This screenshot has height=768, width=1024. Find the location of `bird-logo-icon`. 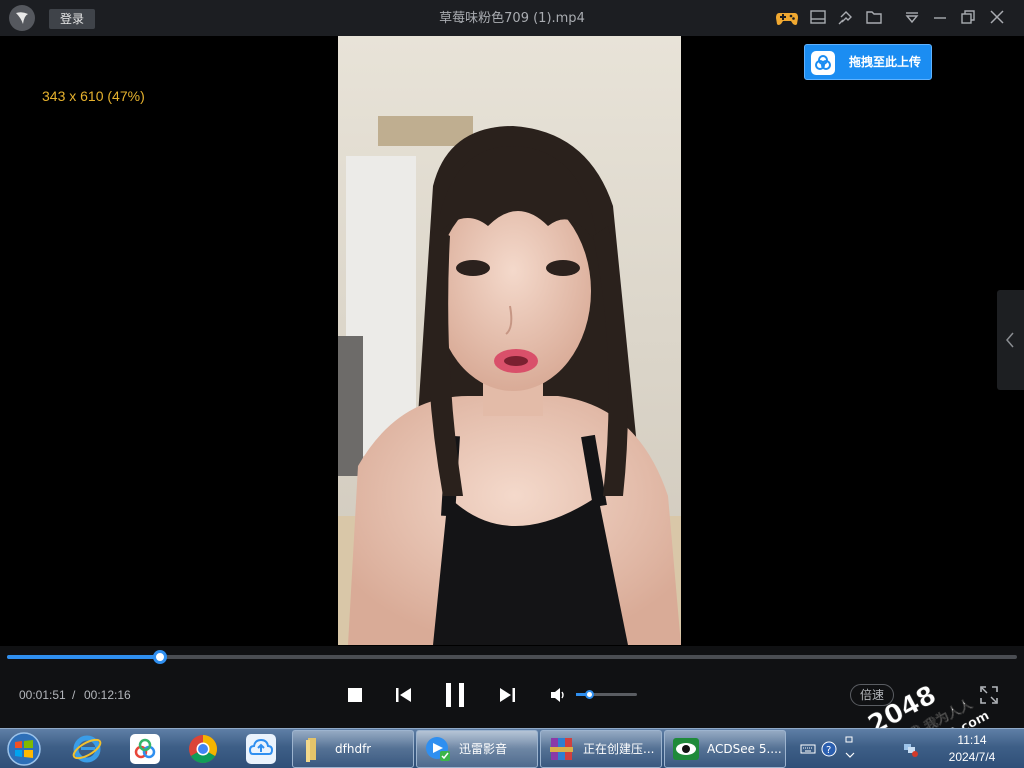

bird-logo-icon is located at coordinates (22, 18).